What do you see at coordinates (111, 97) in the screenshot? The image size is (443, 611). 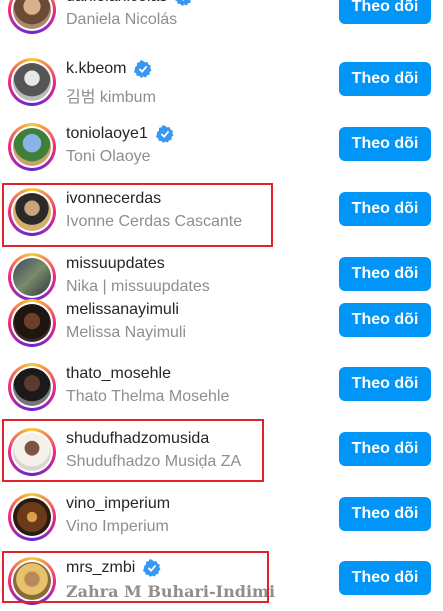 I see `full-name: 김범 kimbum` at bounding box center [111, 97].